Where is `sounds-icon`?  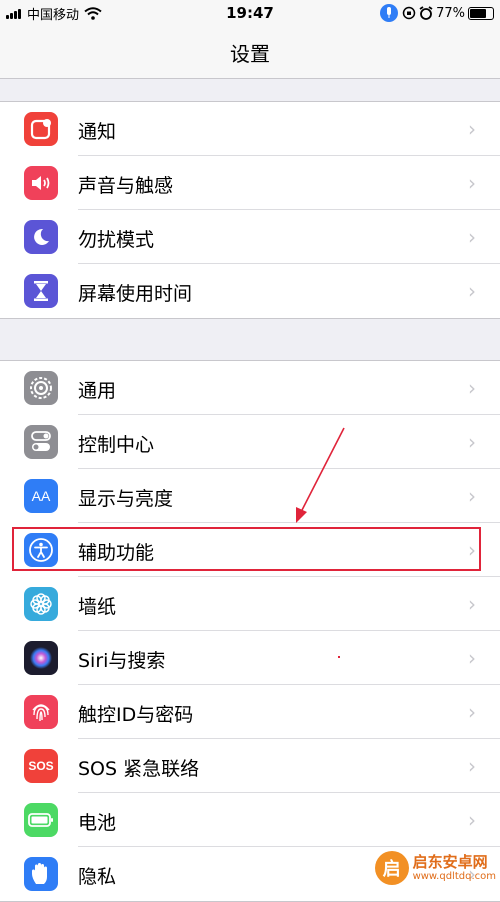 sounds-icon is located at coordinates (41, 183).